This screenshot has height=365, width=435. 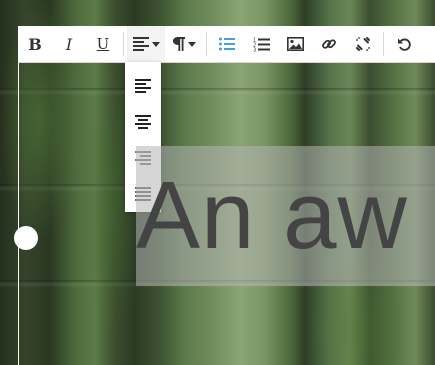 I want to click on insert-link-button, so click(x=329, y=44).